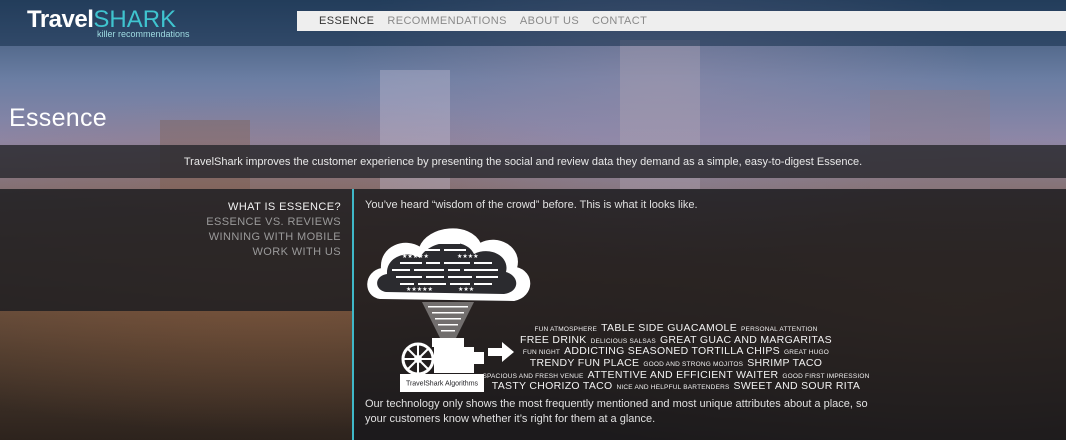 Image resolution: width=1066 pixels, height=440 pixels. I want to click on nav-about-us: ABOUT US, so click(549, 21).